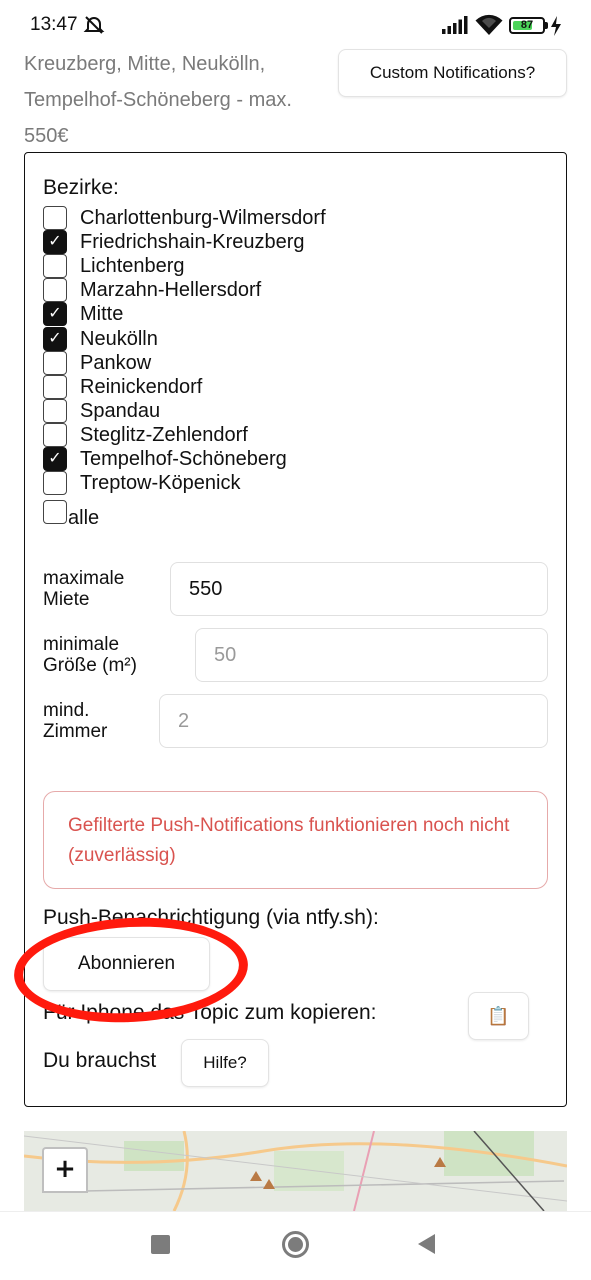  I want to click on battery-icon: 87, so click(527, 25).